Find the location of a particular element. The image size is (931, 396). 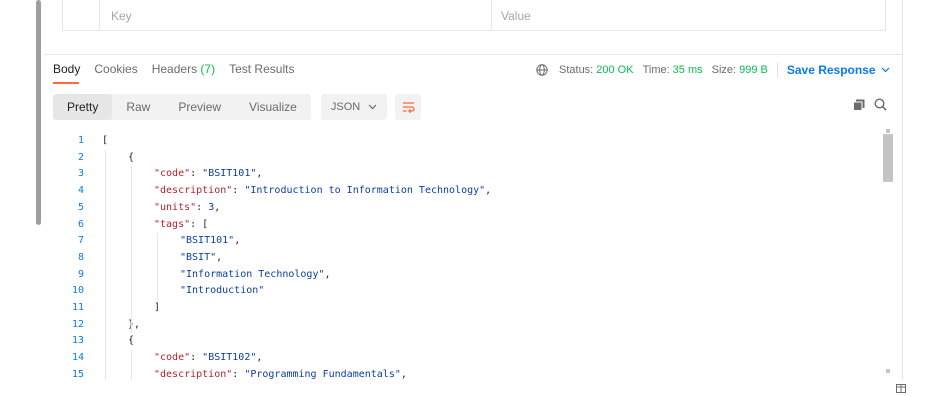

format-select: JSON is located at coordinates (354, 107).